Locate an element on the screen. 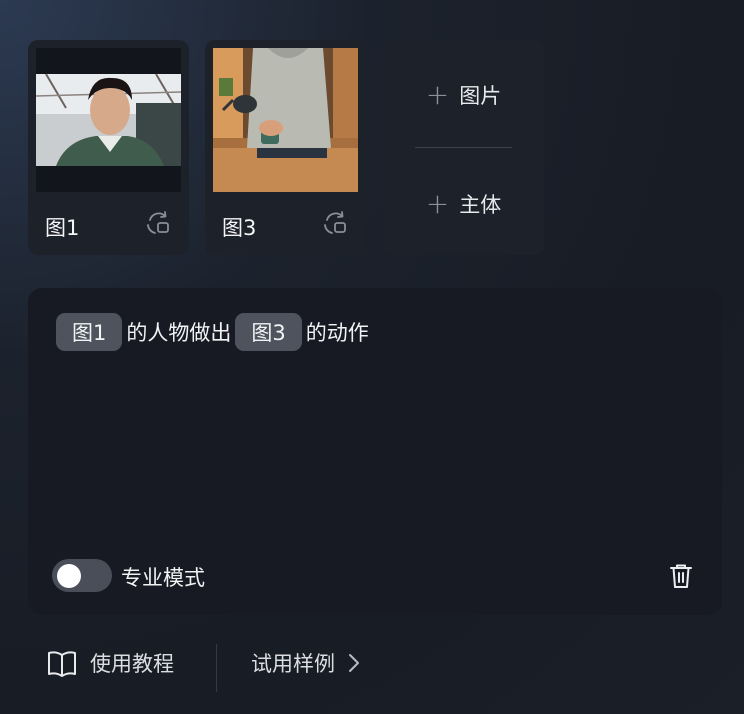  footer-divider is located at coordinates (216, 668).